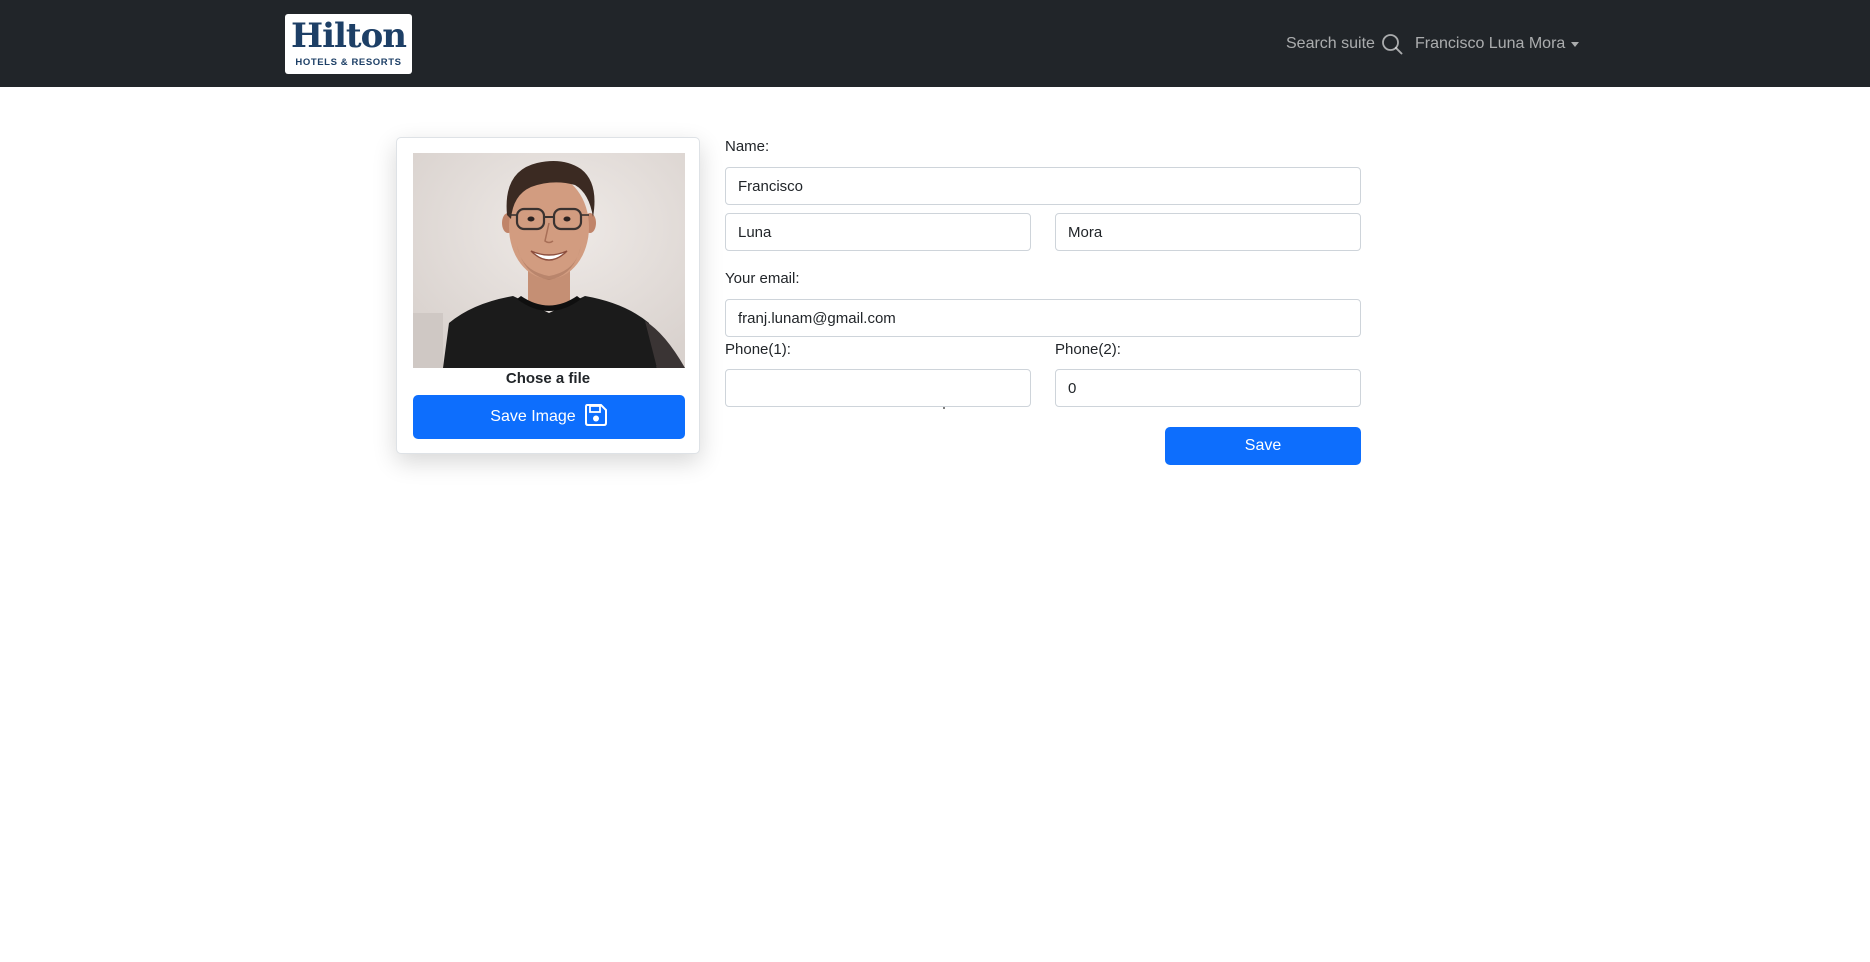 This screenshot has width=1870, height=962. I want to click on phone2-input, so click(1208, 388).